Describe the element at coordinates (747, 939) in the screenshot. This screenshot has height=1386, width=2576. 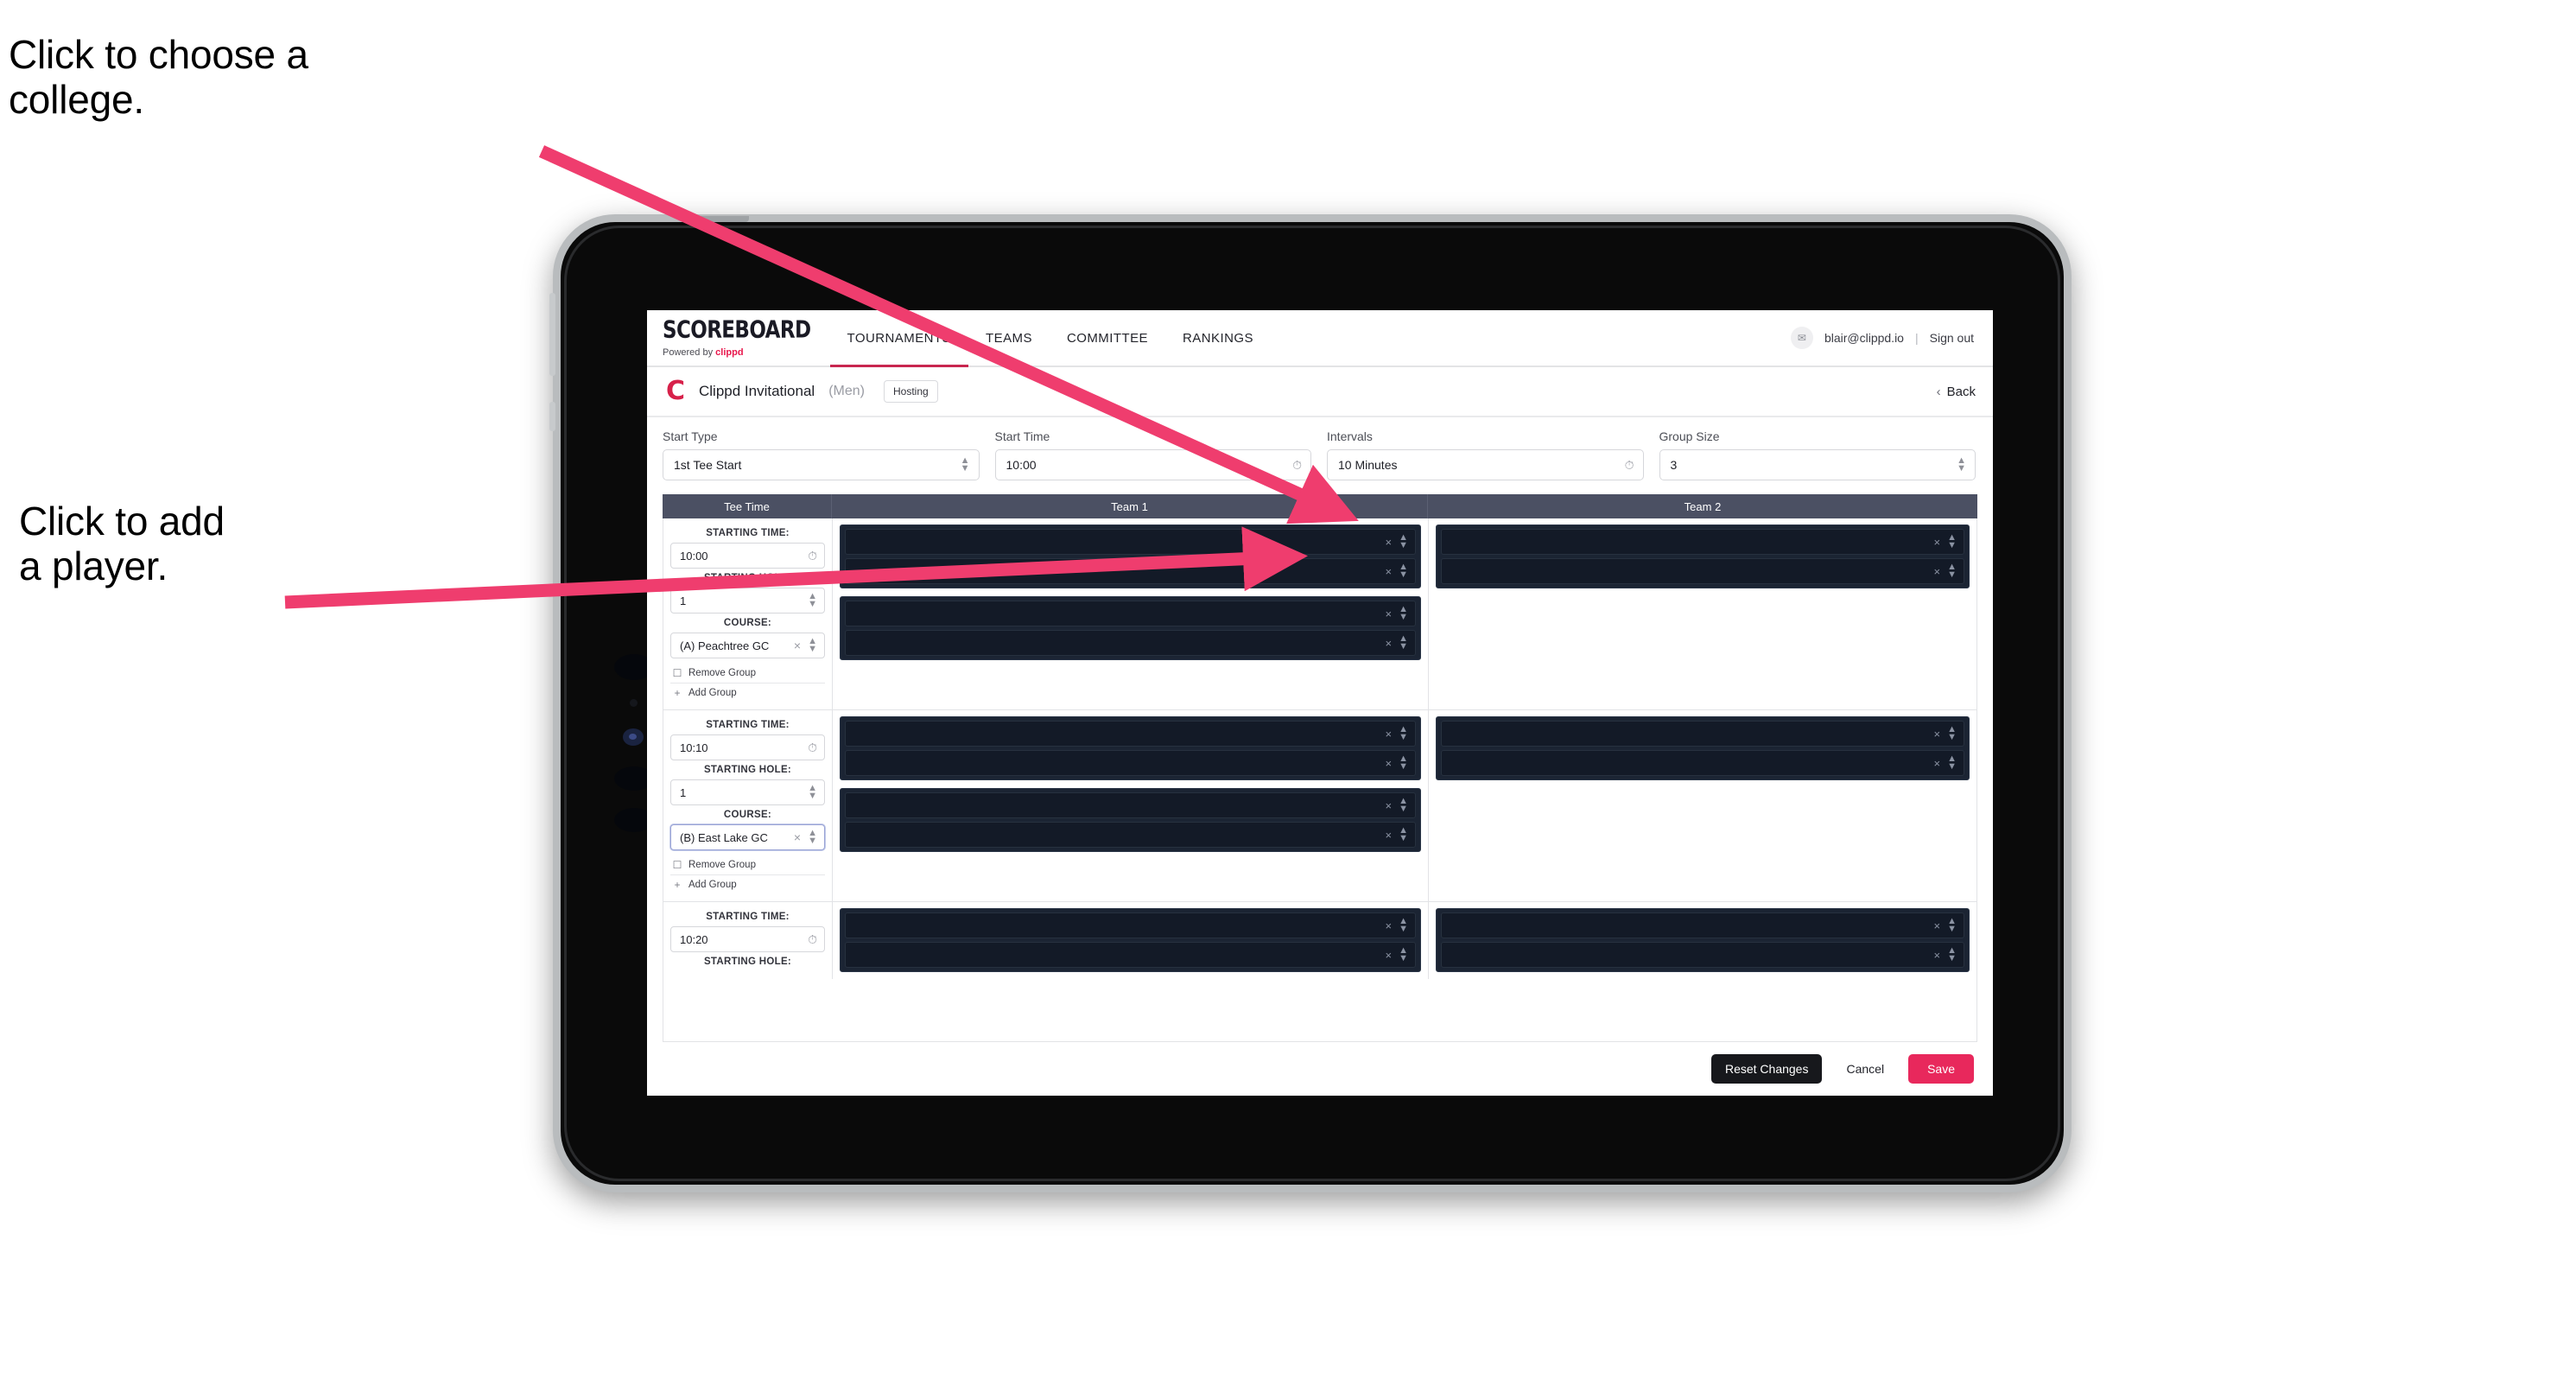
I see `starting-time-input: 10:20 ⏱` at that location.